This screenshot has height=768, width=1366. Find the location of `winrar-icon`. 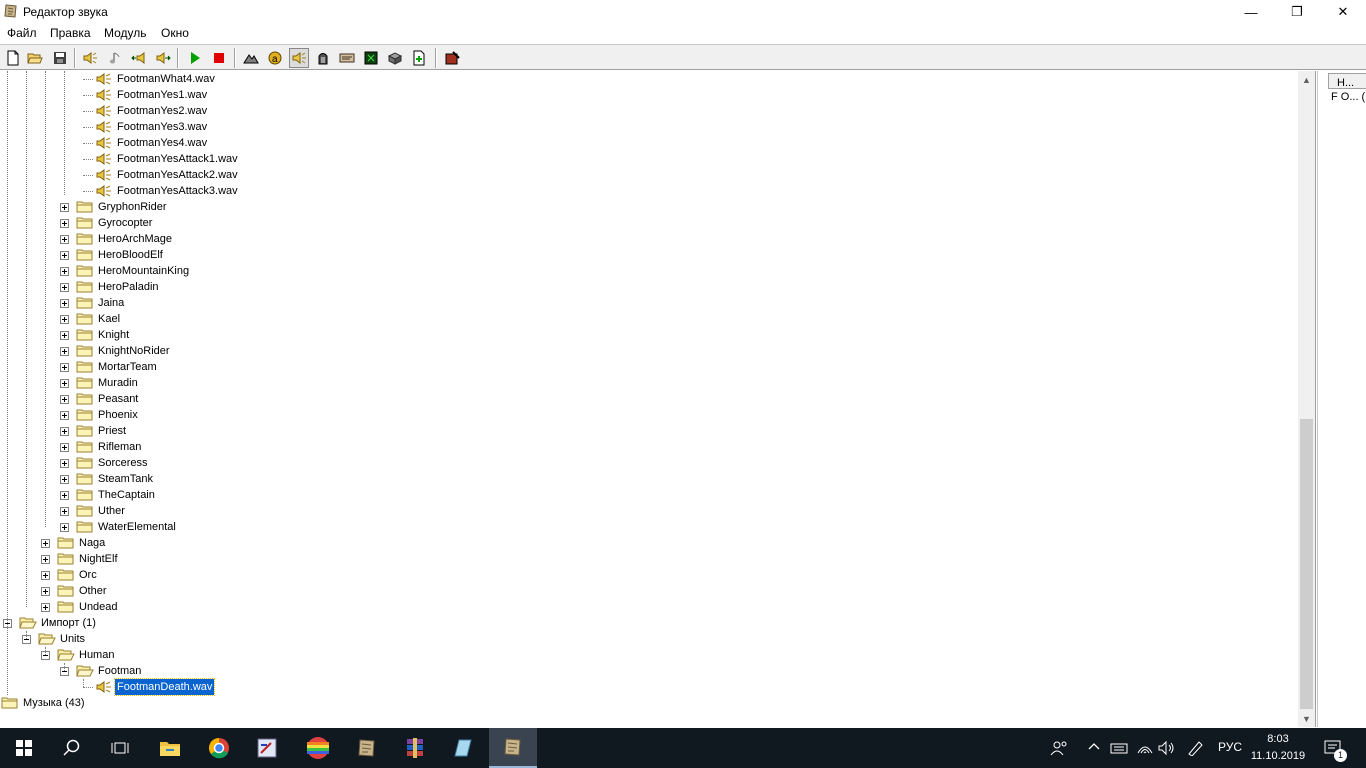

winrar-icon is located at coordinates (415, 748).